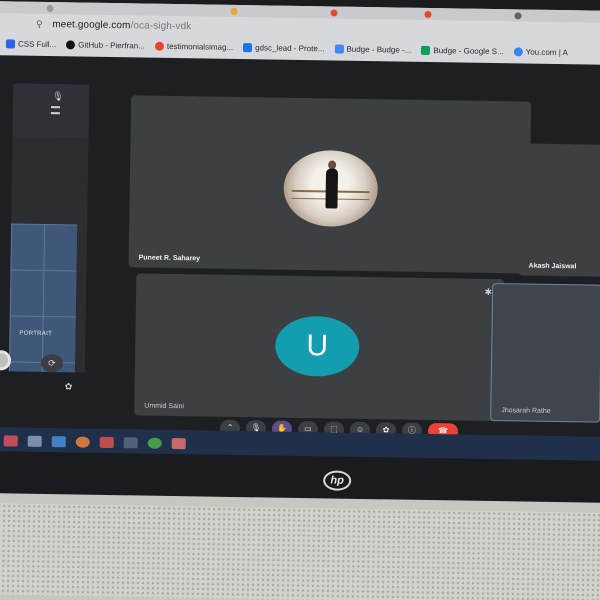 The height and width of the screenshot is (600, 600). I want to click on lens-icon: ✿, so click(69, 386).